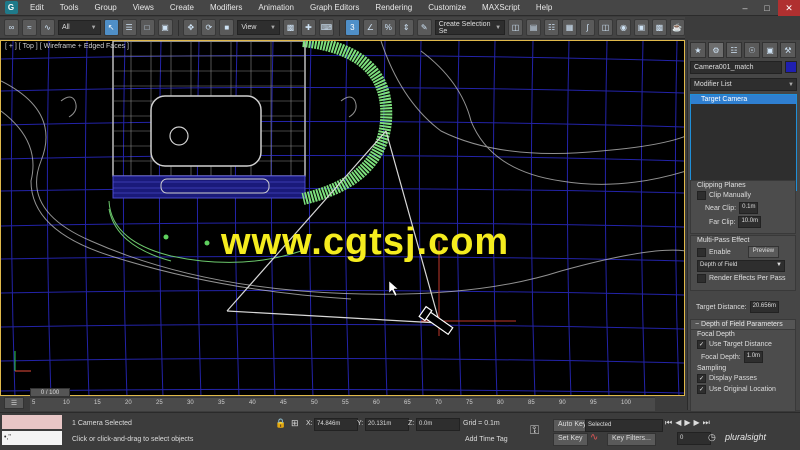 The width and height of the screenshot is (800, 450). Describe the element at coordinates (587, 27) in the screenshot. I see `curve-editor-icon: ∫` at that location.